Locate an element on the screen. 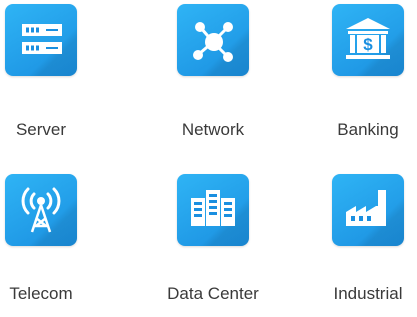  tile-label: Network is located at coordinates (213, 129).